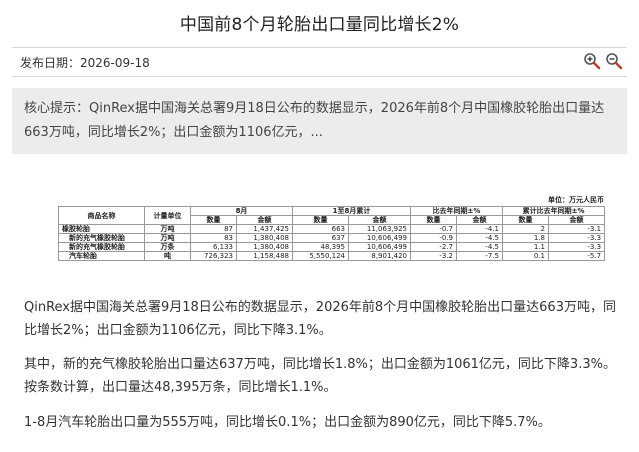 The height and width of the screenshot is (452, 639). What do you see at coordinates (85, 63) in the screenshot?
I see `publish-date: 发布日期：2026-09-18` at bounding box center [85, 63].